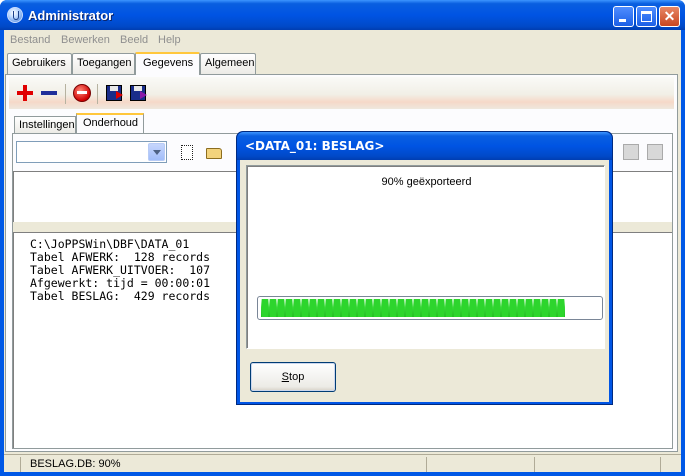  I want to click on copy-disabled-icon, so click(631, 152).